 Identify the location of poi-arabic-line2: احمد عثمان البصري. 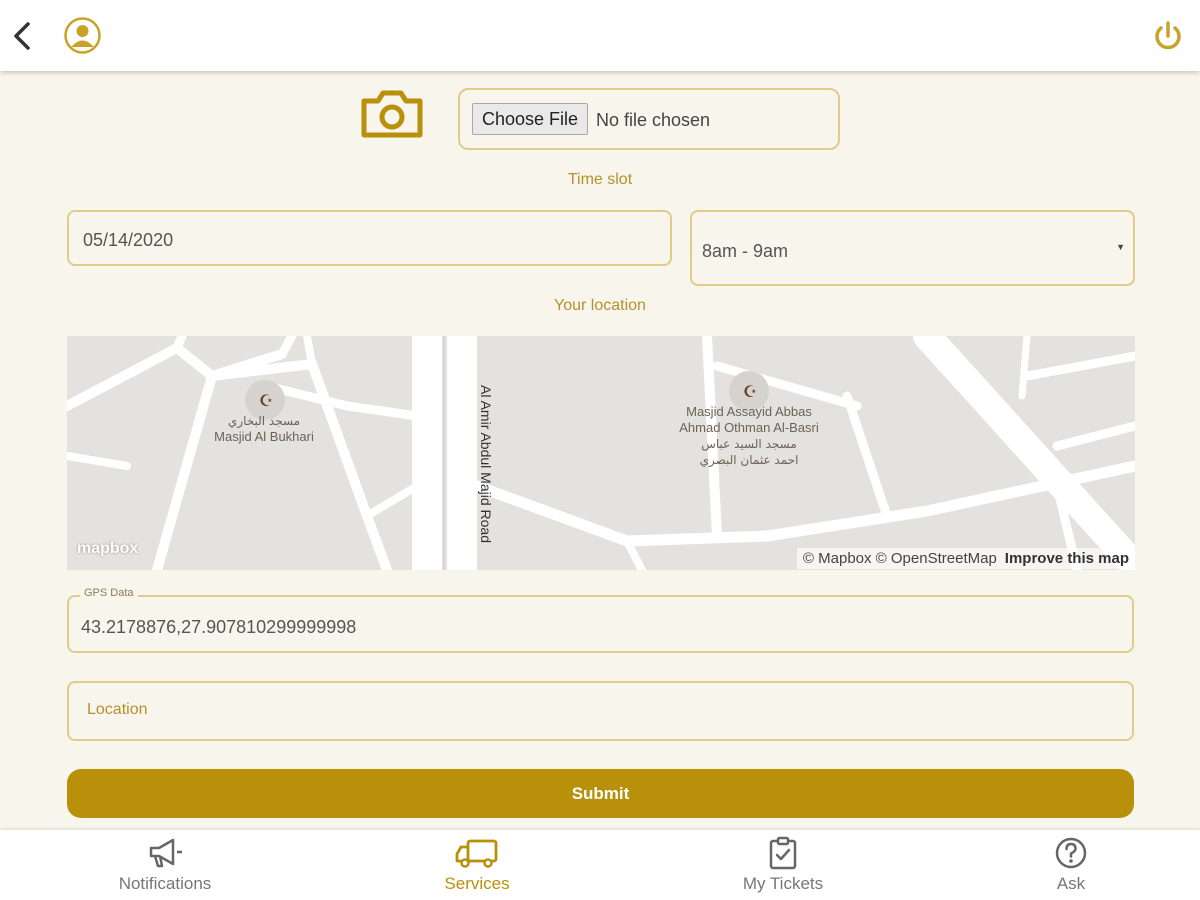
(749, 460).